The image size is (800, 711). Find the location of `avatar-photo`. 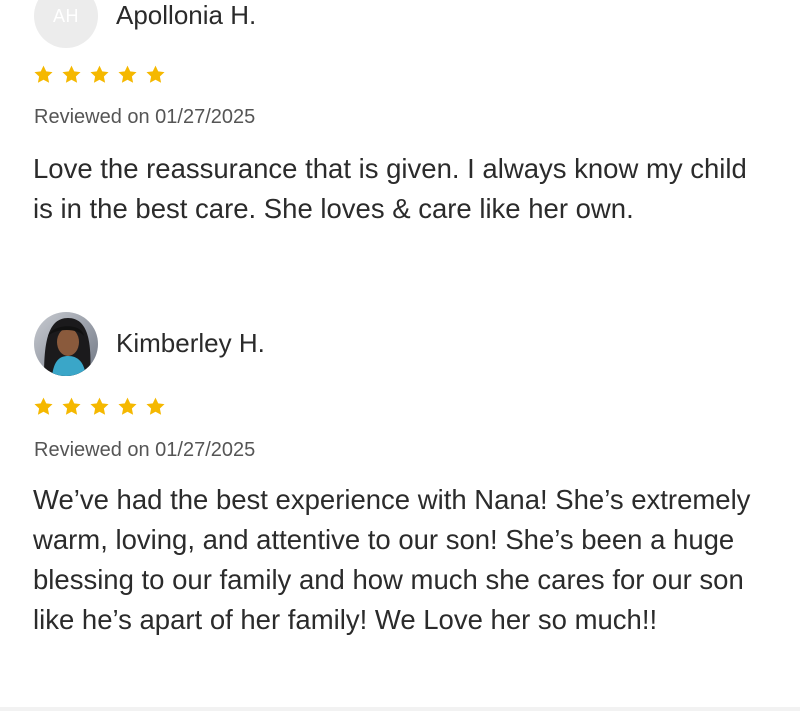

avatar-photo is located at coordinates (66, 344).